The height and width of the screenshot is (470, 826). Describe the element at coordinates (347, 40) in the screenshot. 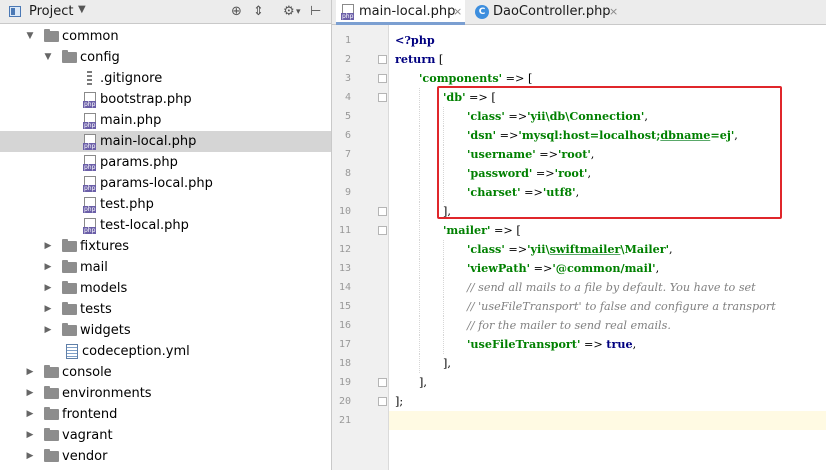

I see `line-number: 1` at that location.